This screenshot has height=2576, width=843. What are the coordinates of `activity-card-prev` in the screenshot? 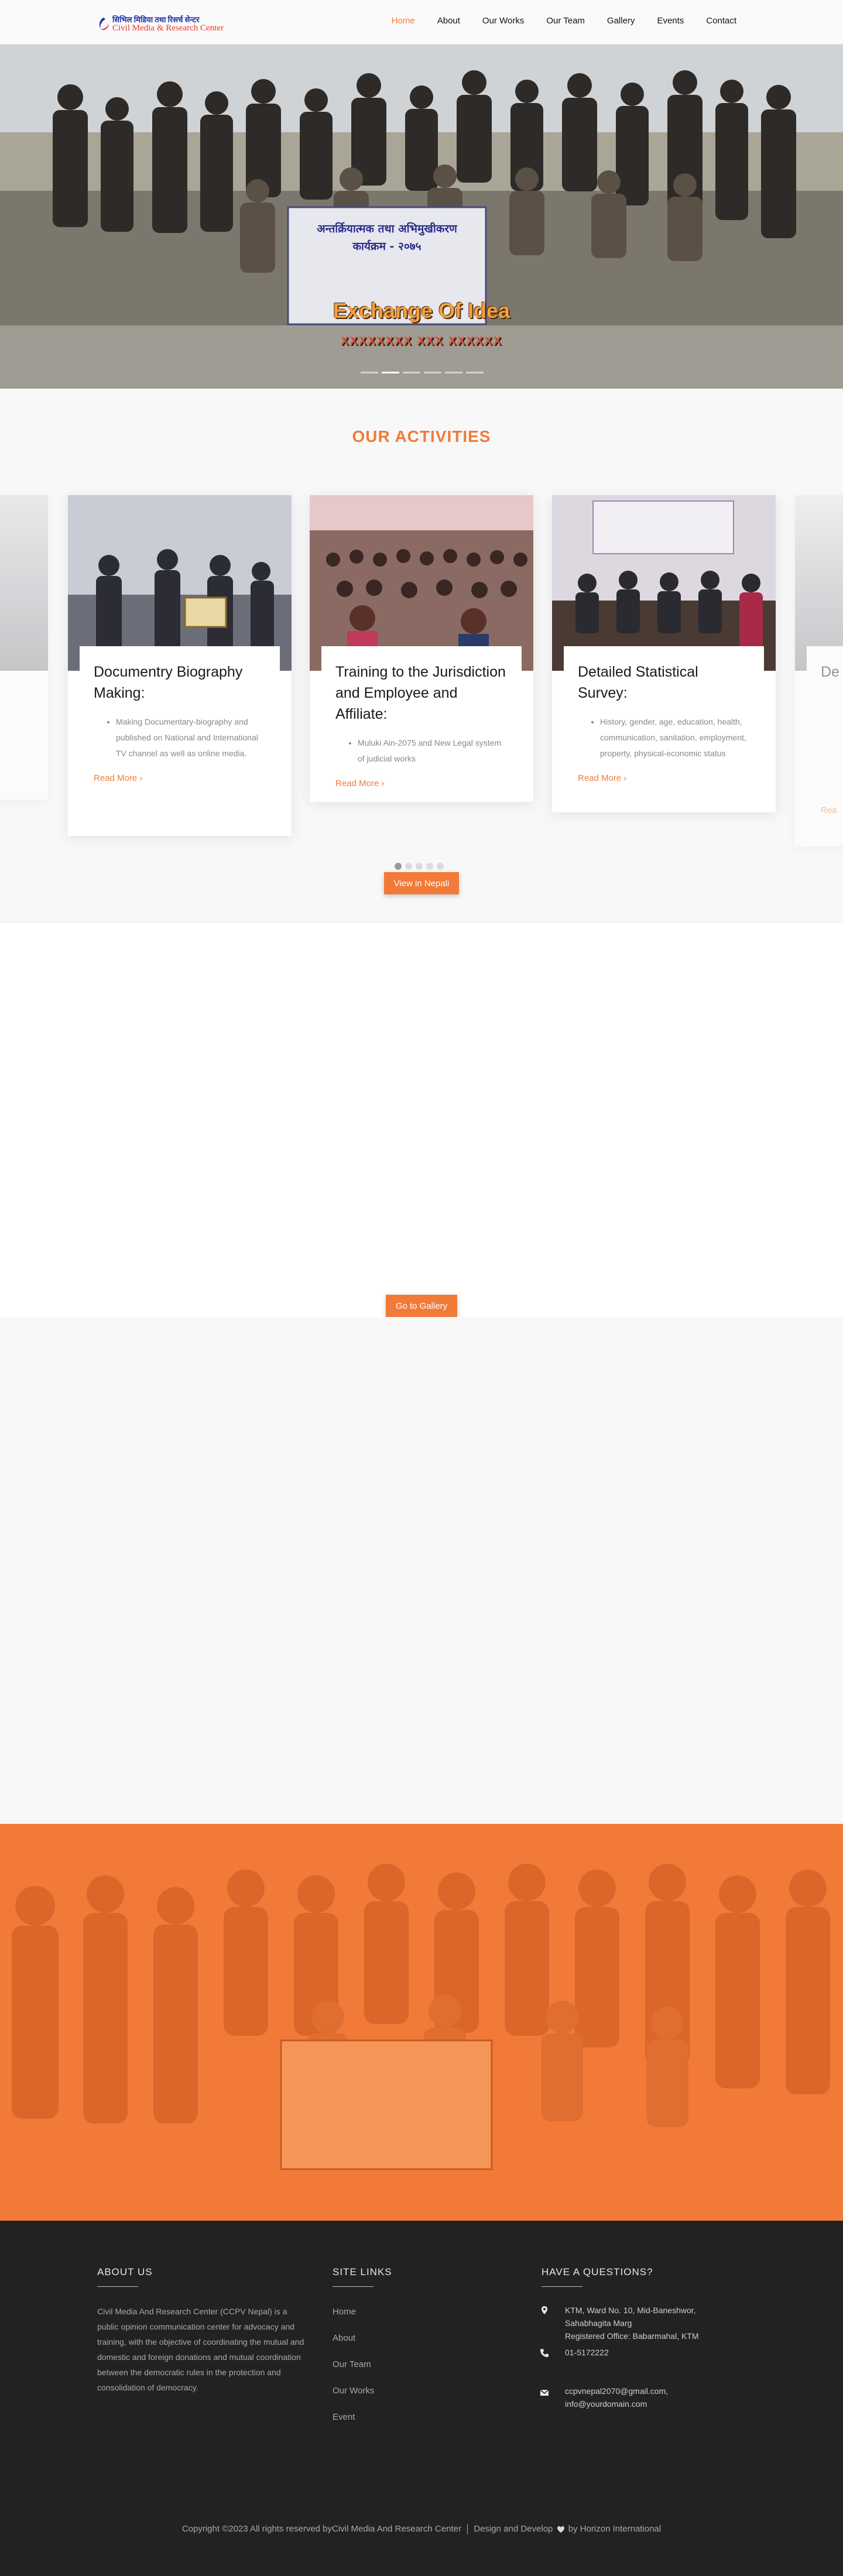 It's located at (24, 648).